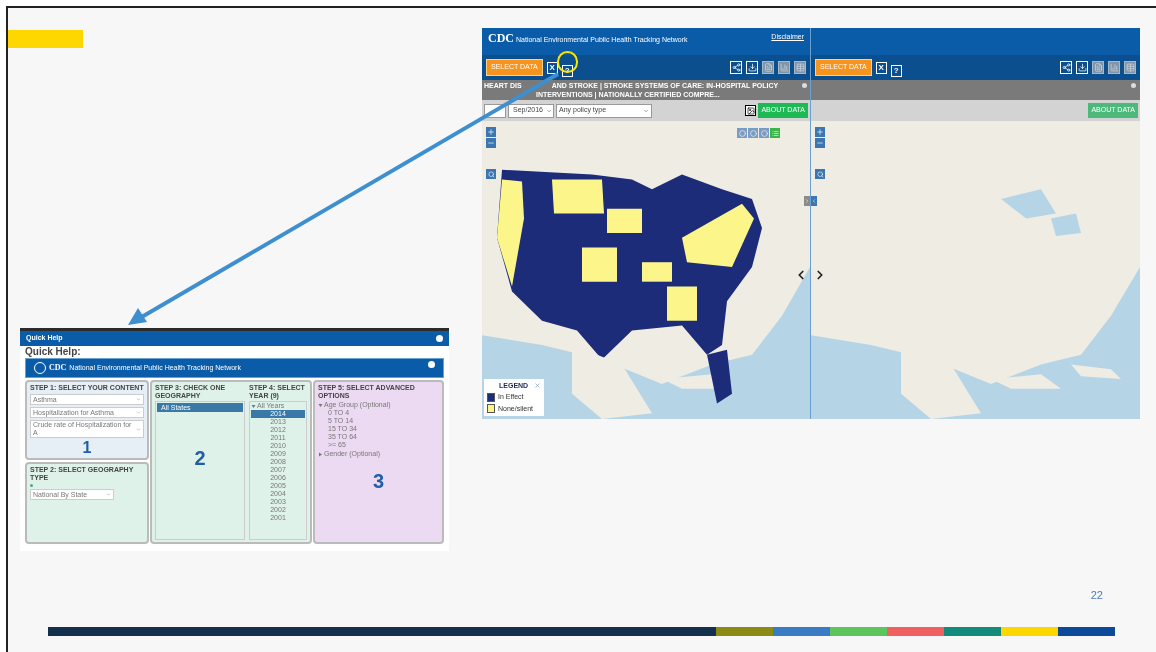 The width and height of the screenshot is (1156, 652). Describe the element at coordinates (87, 448) in the screenshot. I see `step-number: 1` at that location.